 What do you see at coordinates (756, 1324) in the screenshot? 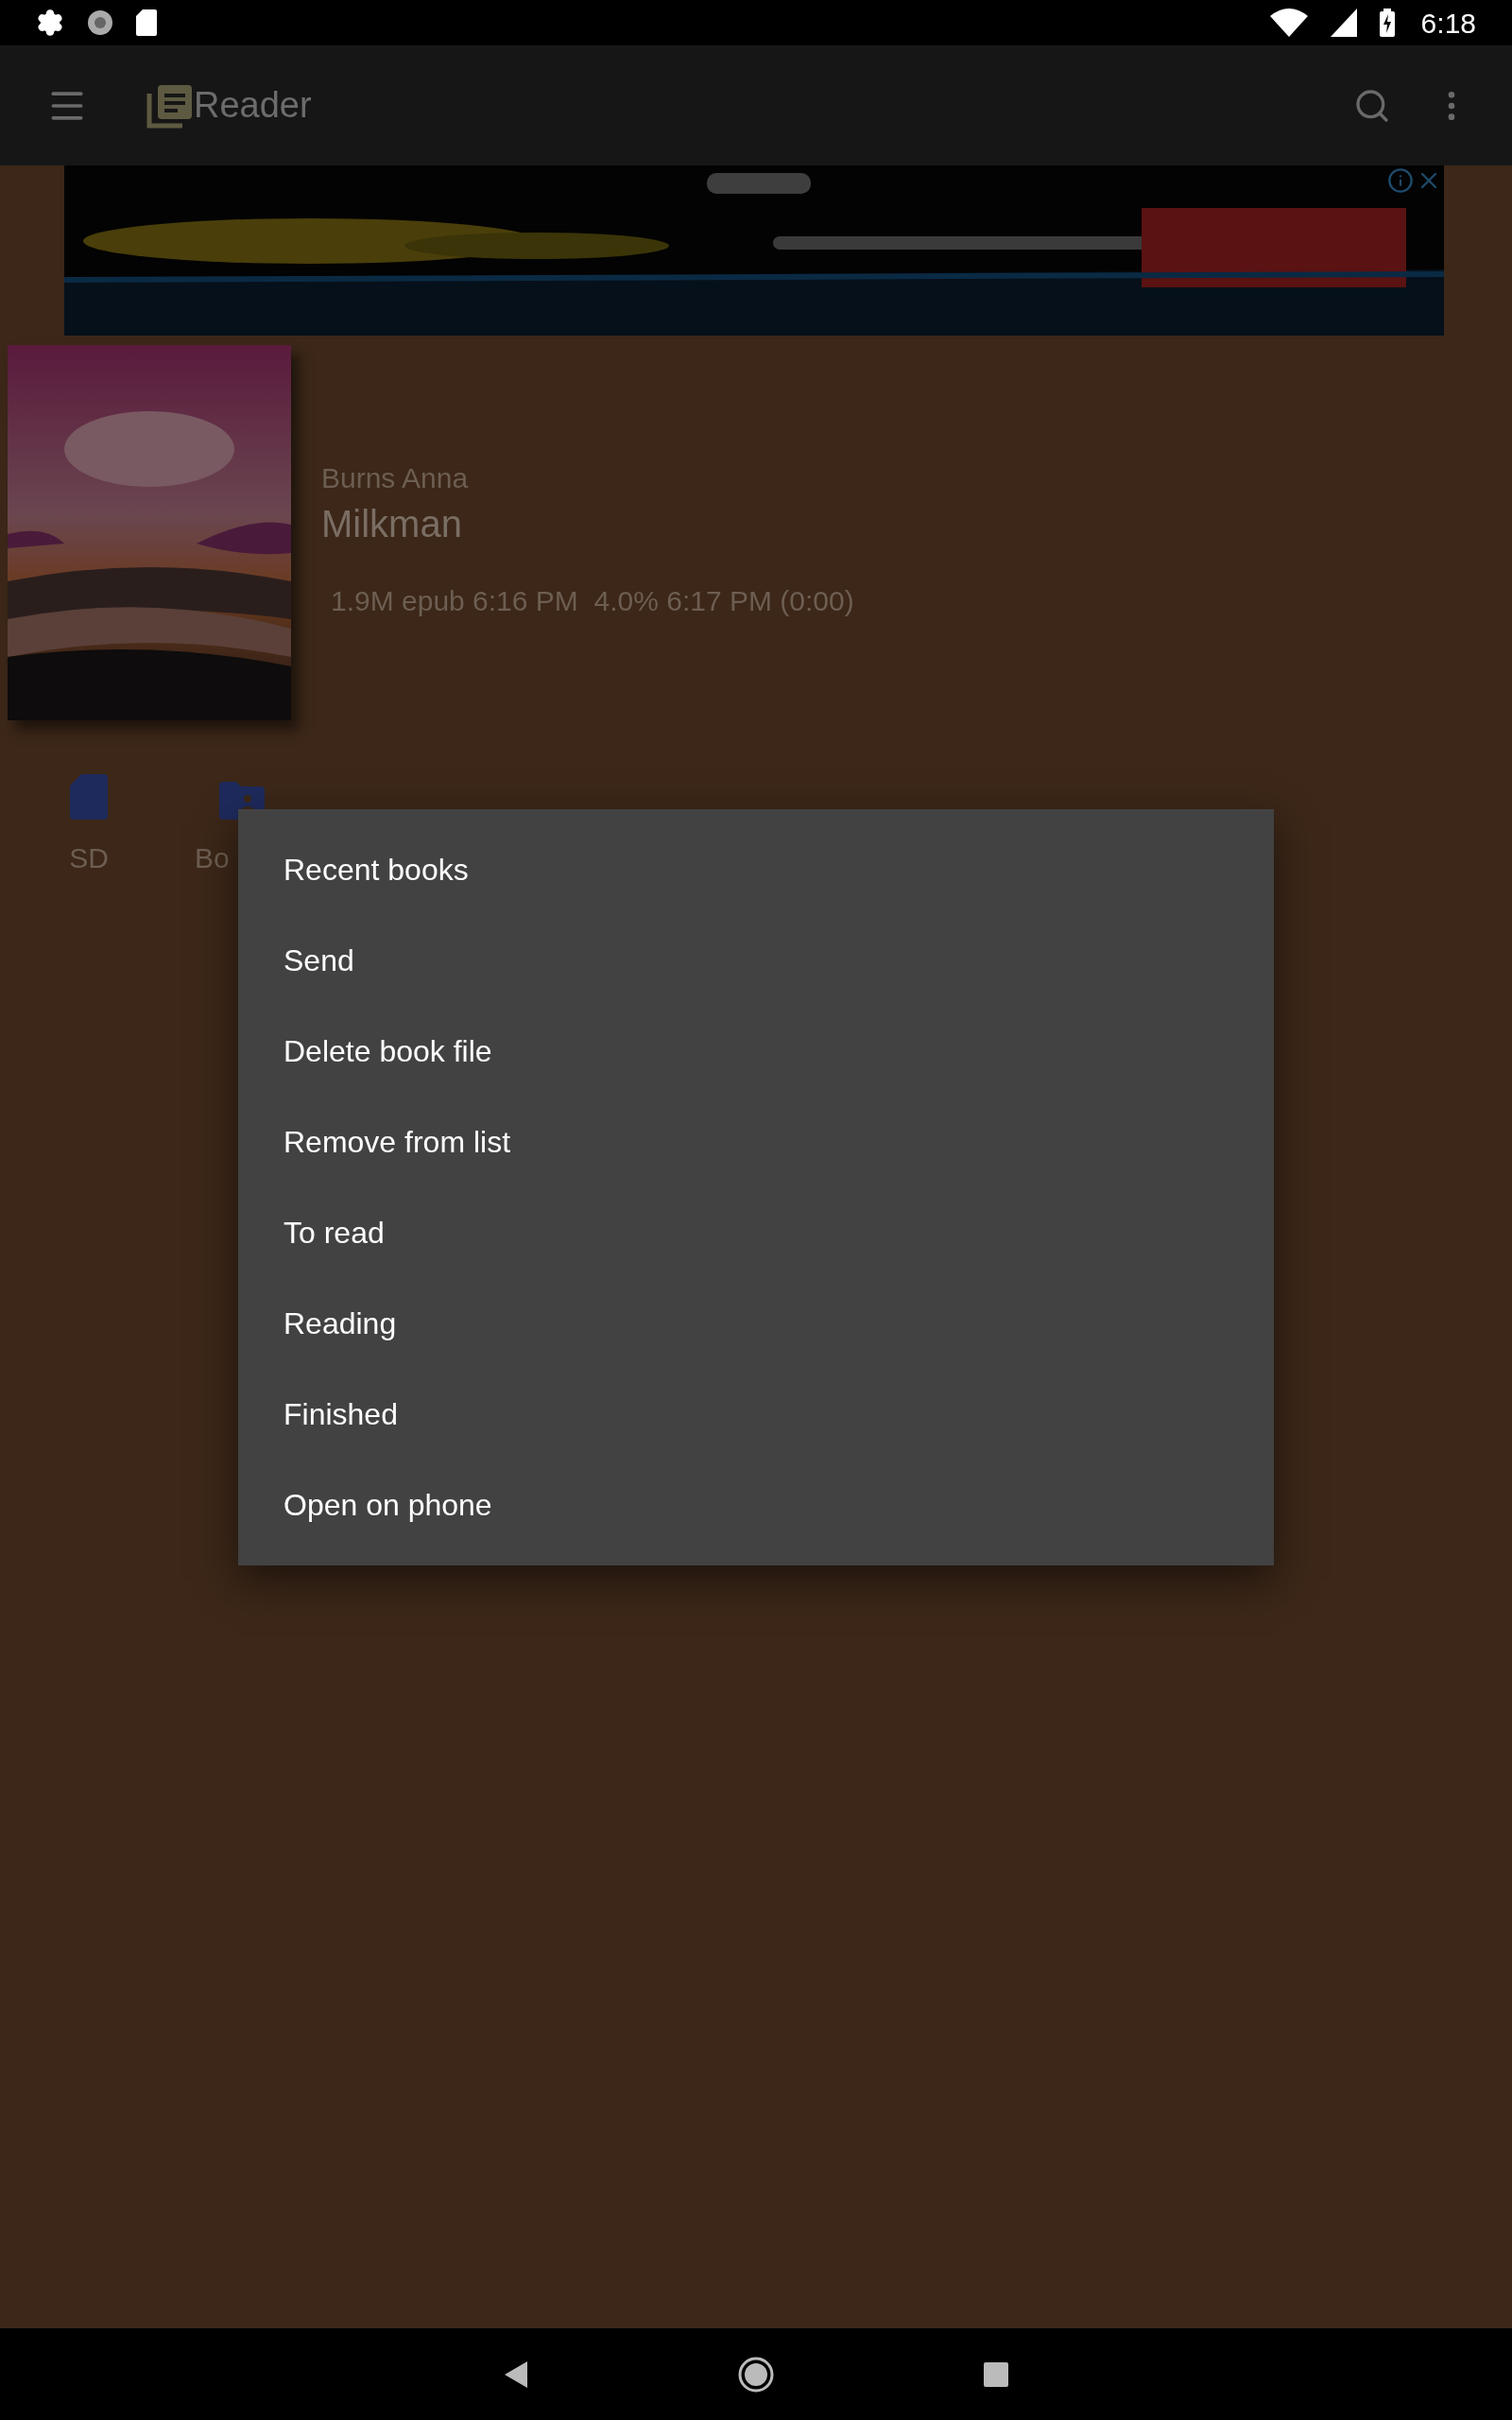
I see `menu-item: Reading` at bounding box center [756, 1324].